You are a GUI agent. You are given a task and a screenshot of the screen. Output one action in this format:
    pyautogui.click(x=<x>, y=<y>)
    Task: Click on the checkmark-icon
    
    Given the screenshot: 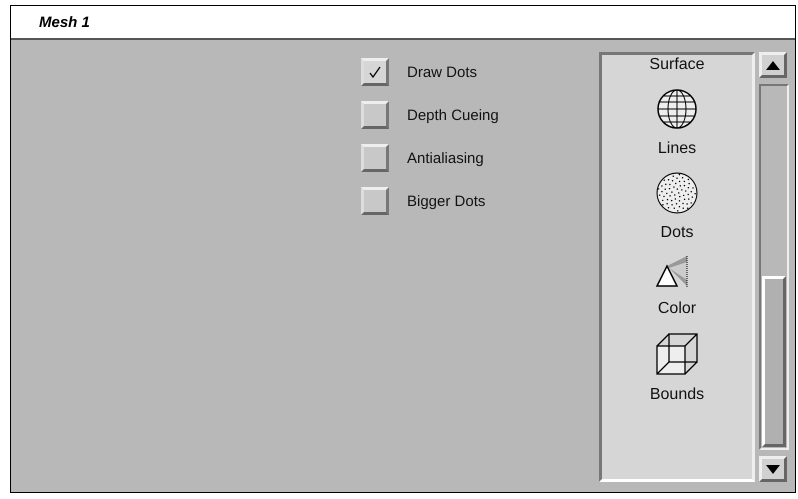 What is the action you would take?
    pyautogui.click(x=375, y=72)
    